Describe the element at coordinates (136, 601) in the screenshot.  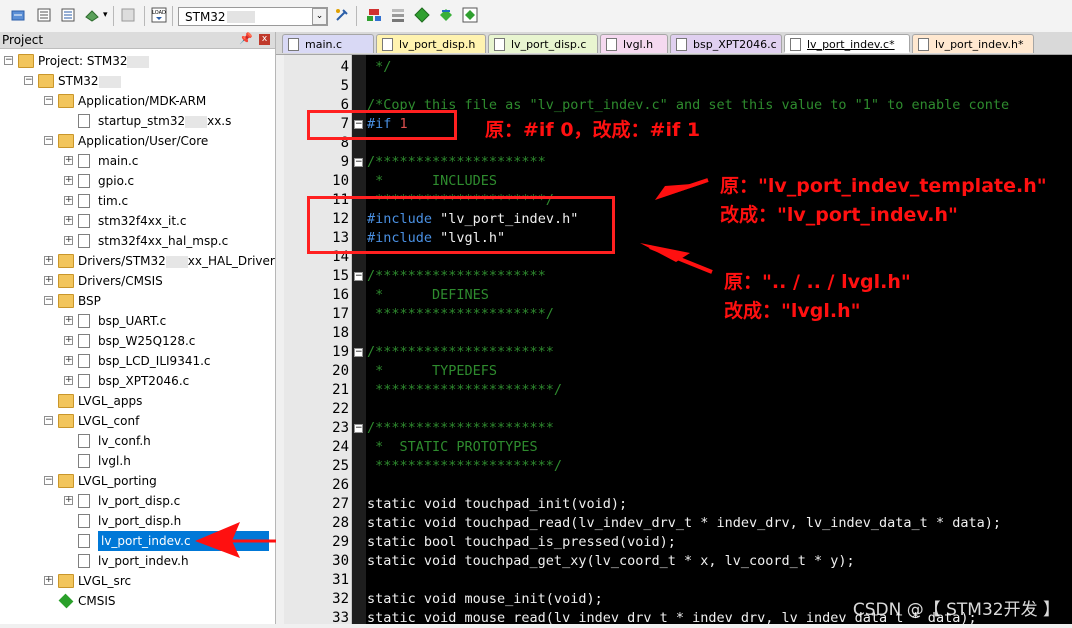
I see `tree-folder-item: CMSIS` at that location.